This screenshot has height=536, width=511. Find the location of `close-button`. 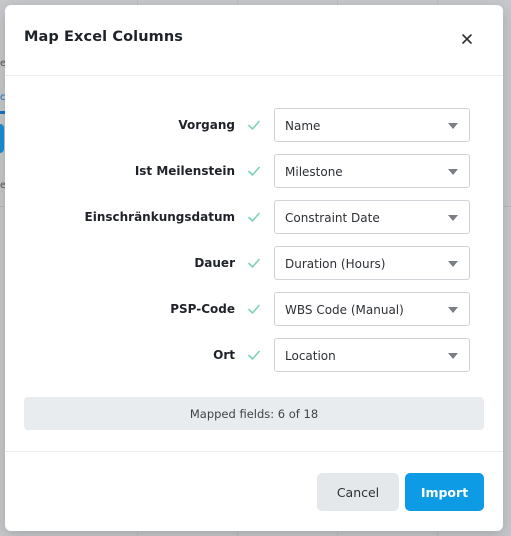

close-button is located at coordinates (467, 39).